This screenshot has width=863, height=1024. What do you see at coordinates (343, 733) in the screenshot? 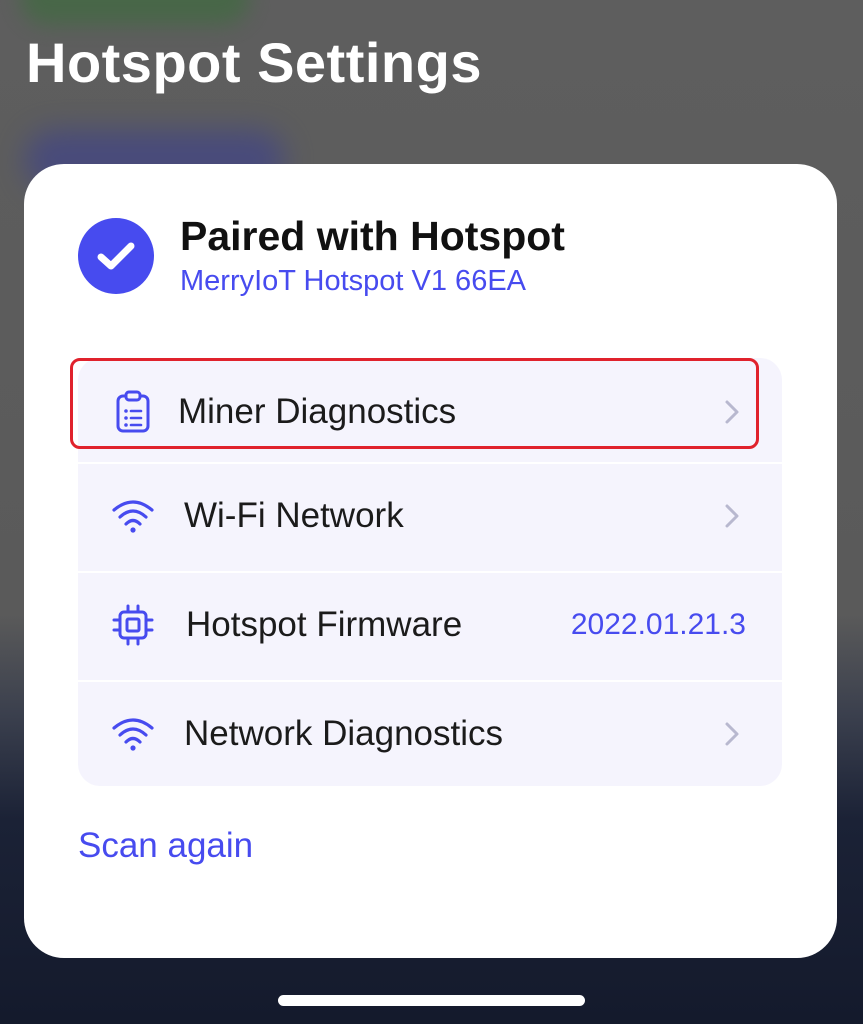
I see `menu-item-label: Network Diagnostics` at bounding box center [343, 733].